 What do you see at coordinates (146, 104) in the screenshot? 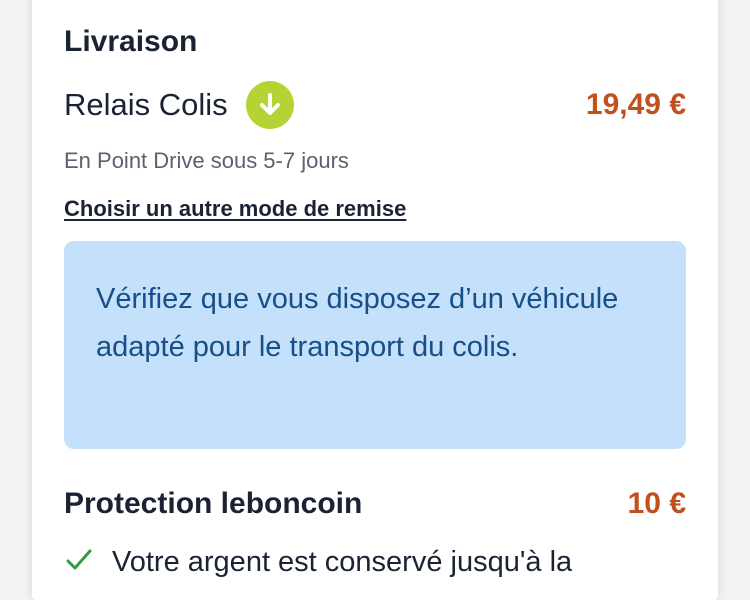
I see `carrier-name: Relais Colis` at bounding box center [146, 104].